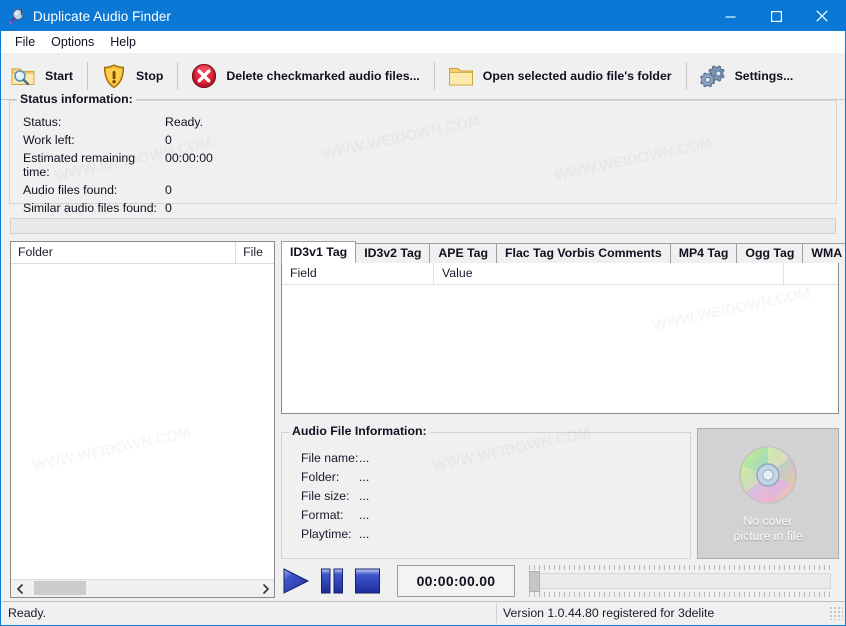  I want to click on app-magnifier-icon, so click(17, 16).